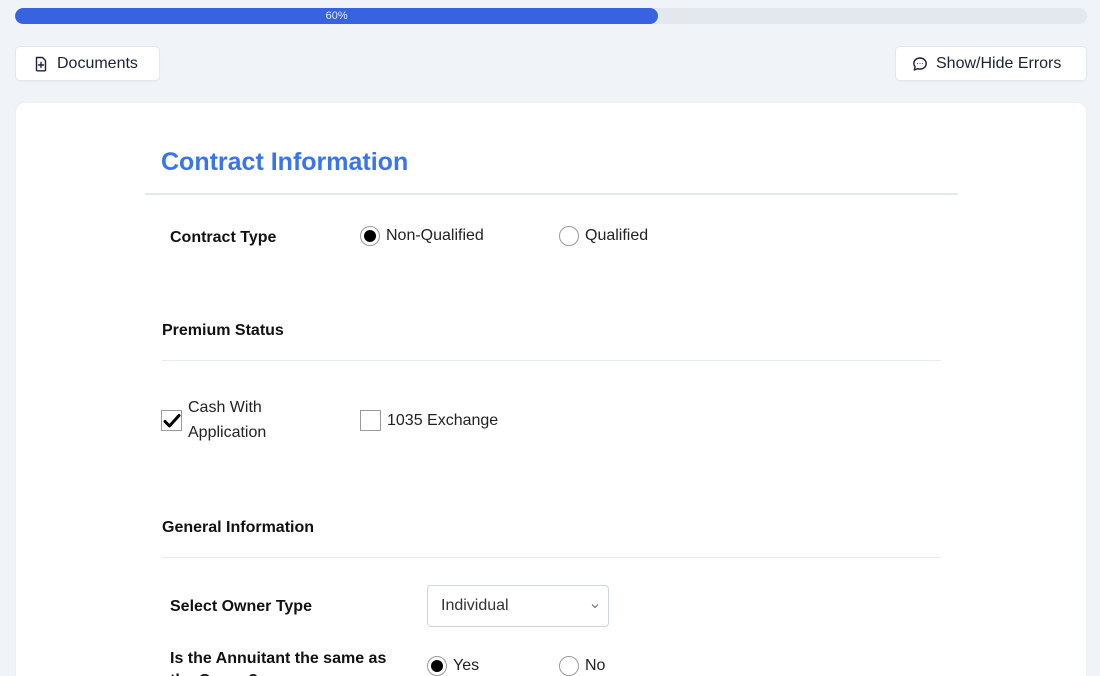 The width and height of the screenshot is (1100, 676). What do you see at coordinates (999, 63) in the screenshot?
I see `show-hide-errors-label: Show/Hide Errors` at bounding box center [999, 63].